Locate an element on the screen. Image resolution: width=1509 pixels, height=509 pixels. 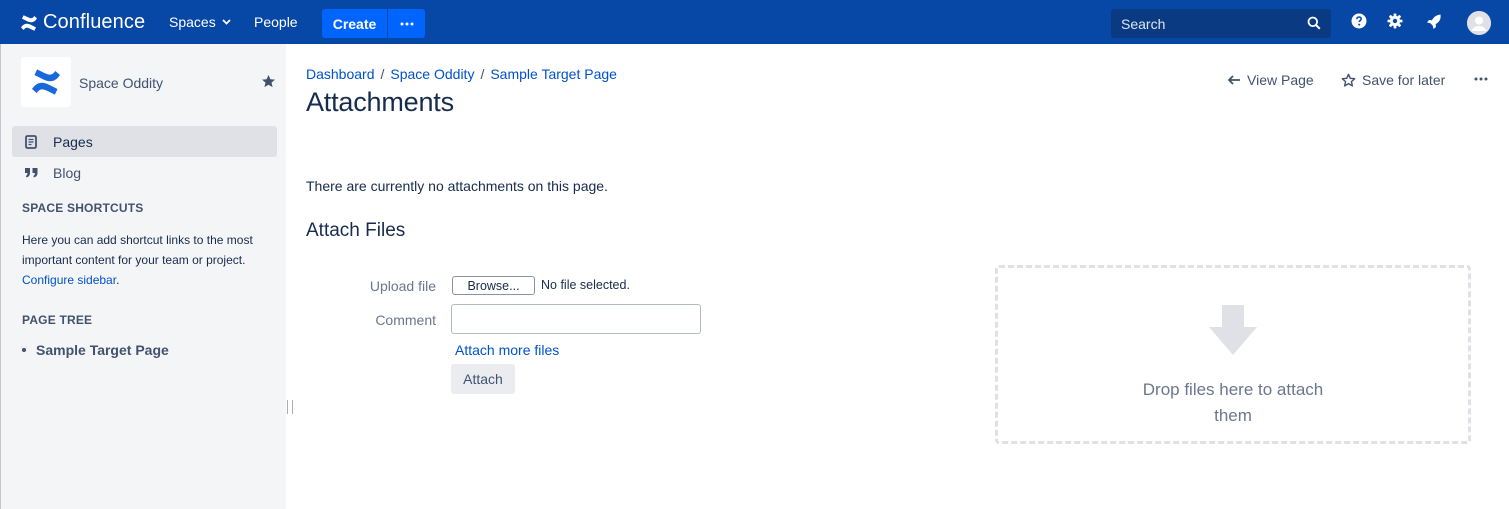
spaces-menu: Spaces is located at coordinates (200, 22).